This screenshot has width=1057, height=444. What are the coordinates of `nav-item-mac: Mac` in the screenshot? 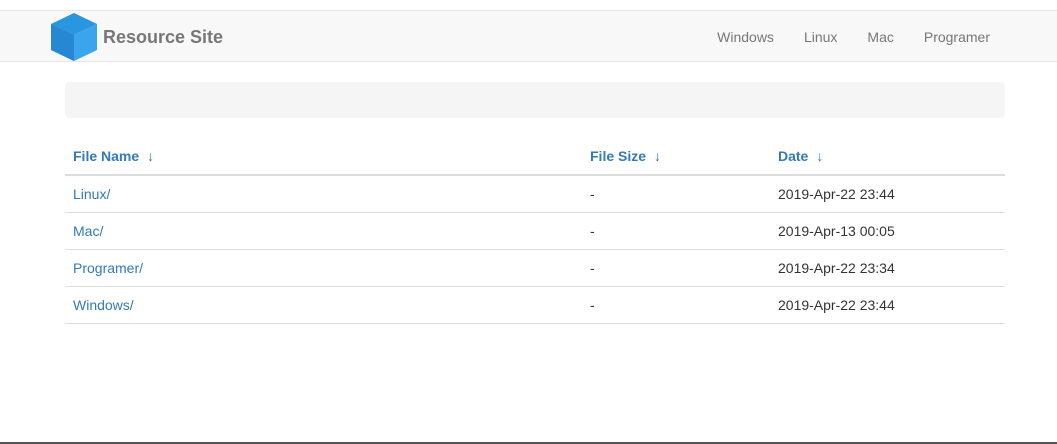 It's located at (880, 37).